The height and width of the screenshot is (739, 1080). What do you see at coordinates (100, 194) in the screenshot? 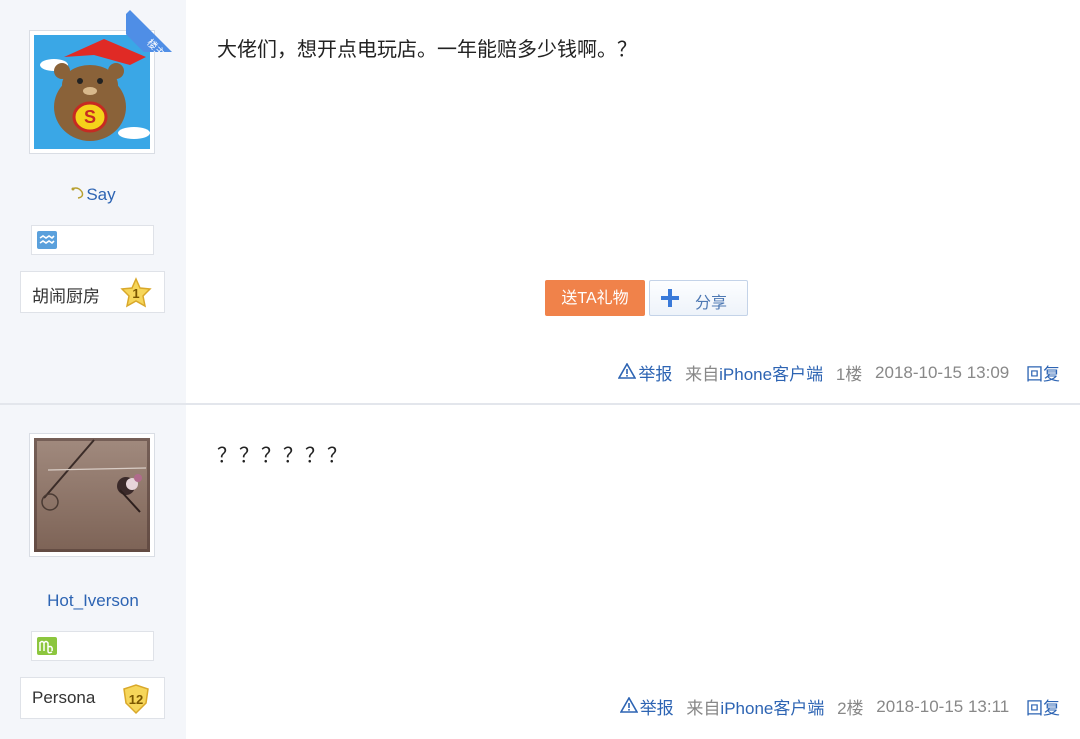
I see `username-text: Say` at bounding box center [100, 194].